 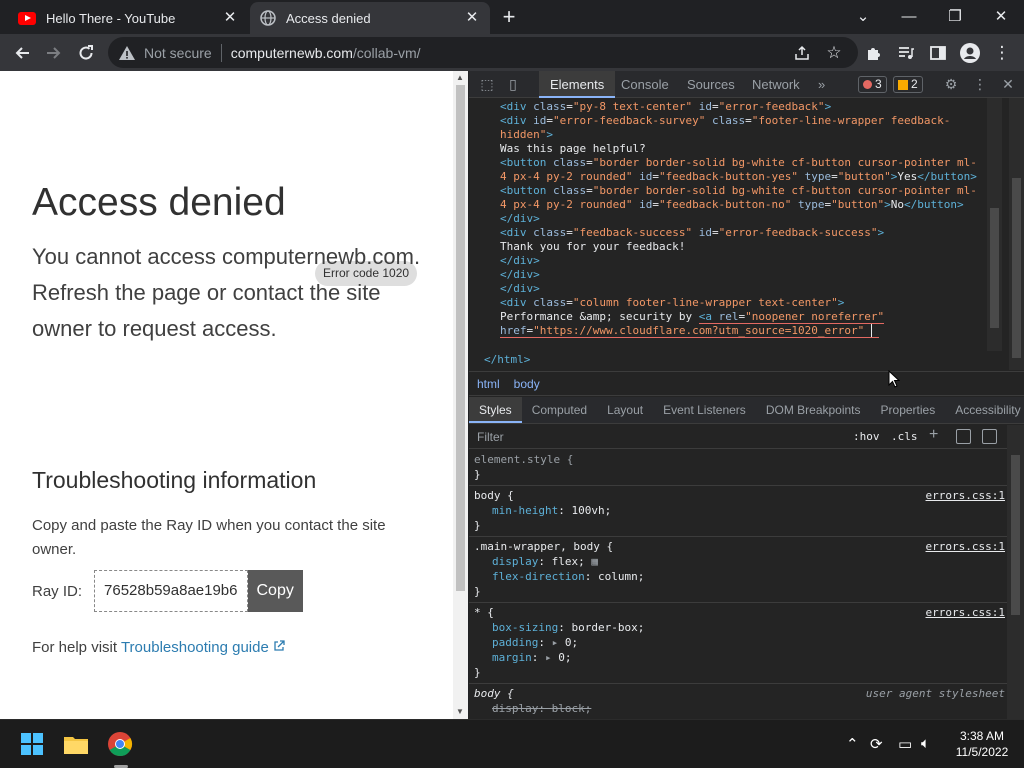 What do you see at coordinates (925, 743) in the screenshot?
I see `volume-icon: 🔈︎` at bounding box center [925, 743].